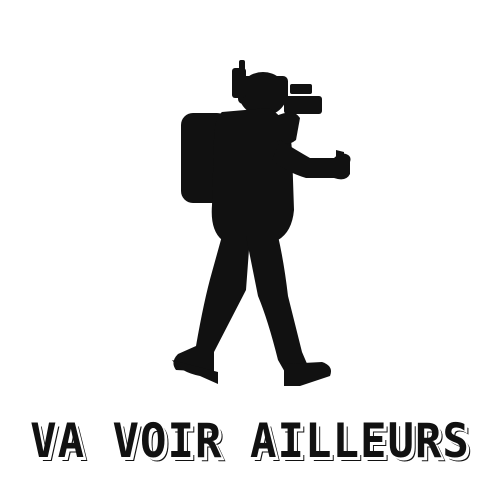 This screenshot has height=500, width=500. Describe the element at coordinates (250, 441) in the screenshot. I see `brand-wordmark: VA VOIR AILLEURS` at that location.